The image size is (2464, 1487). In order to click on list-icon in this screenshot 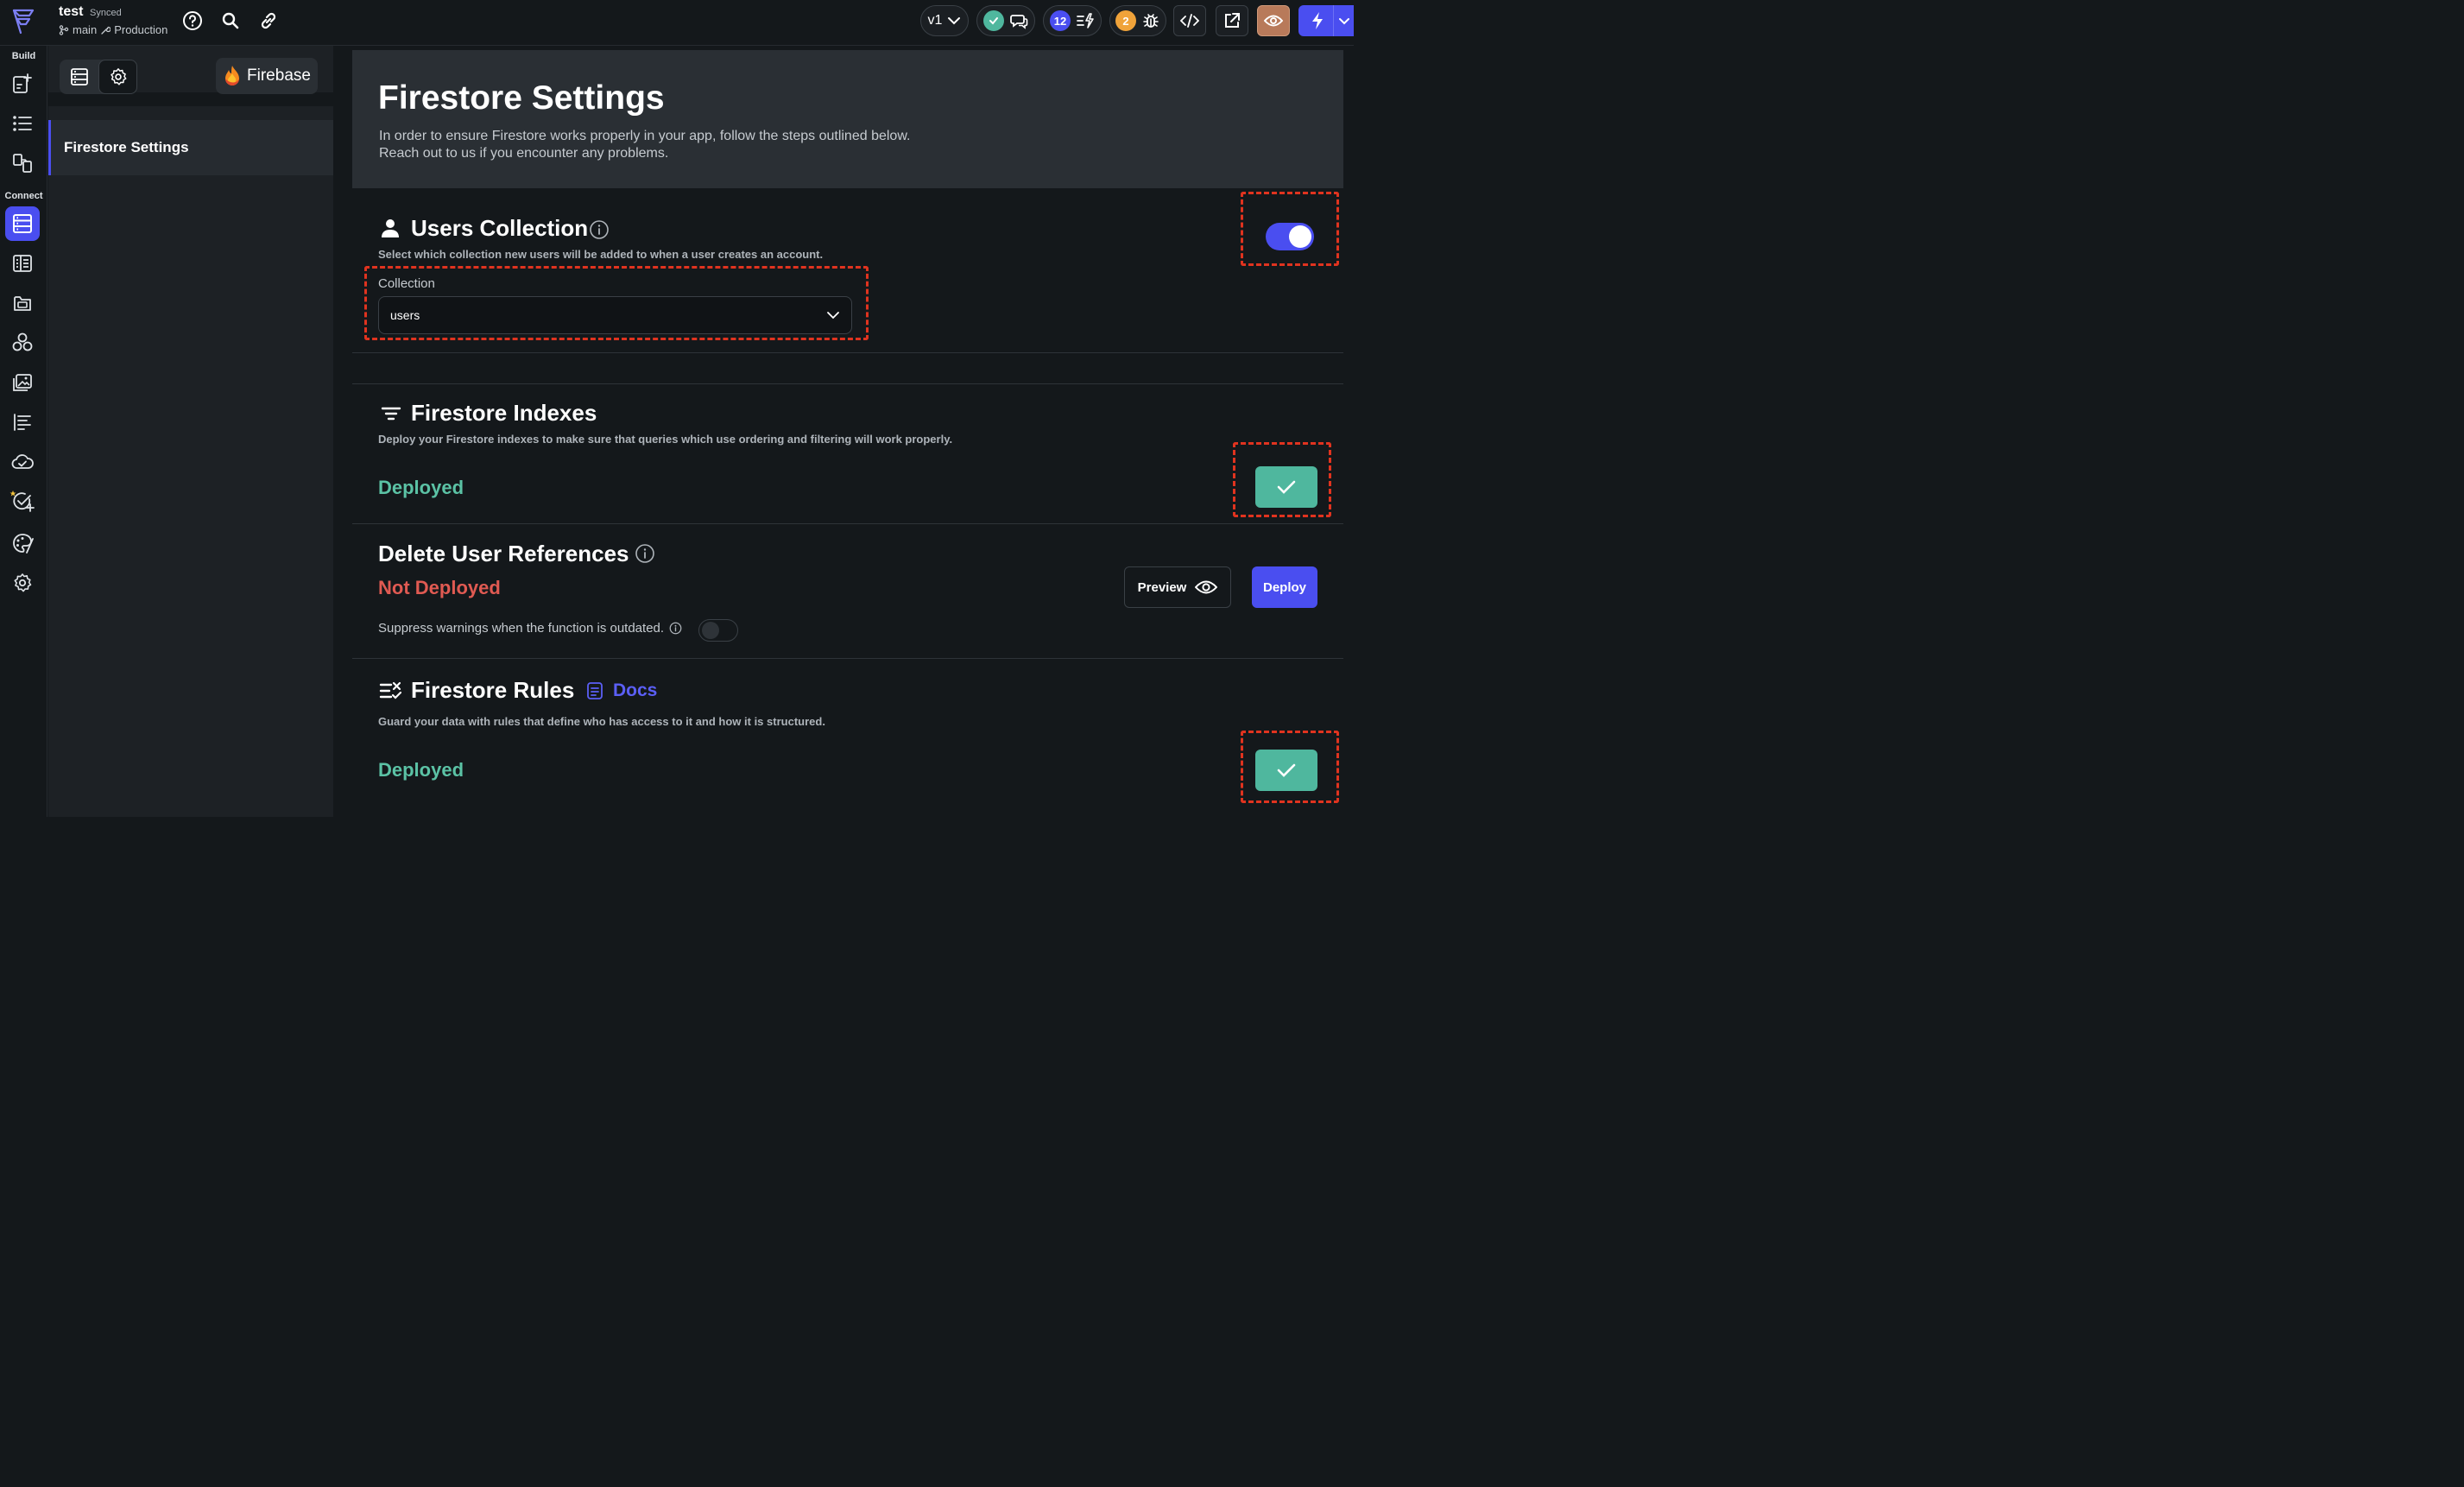, I will do `click(22, 123)`.